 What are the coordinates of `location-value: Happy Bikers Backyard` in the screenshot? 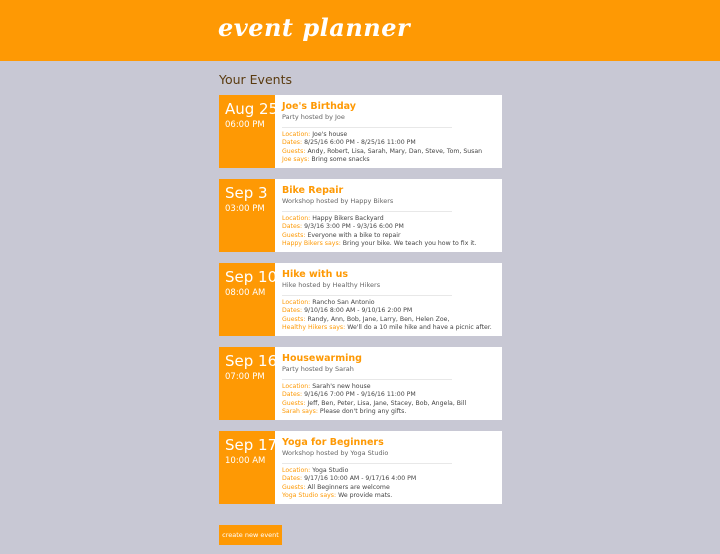 It's located at (348, 218).